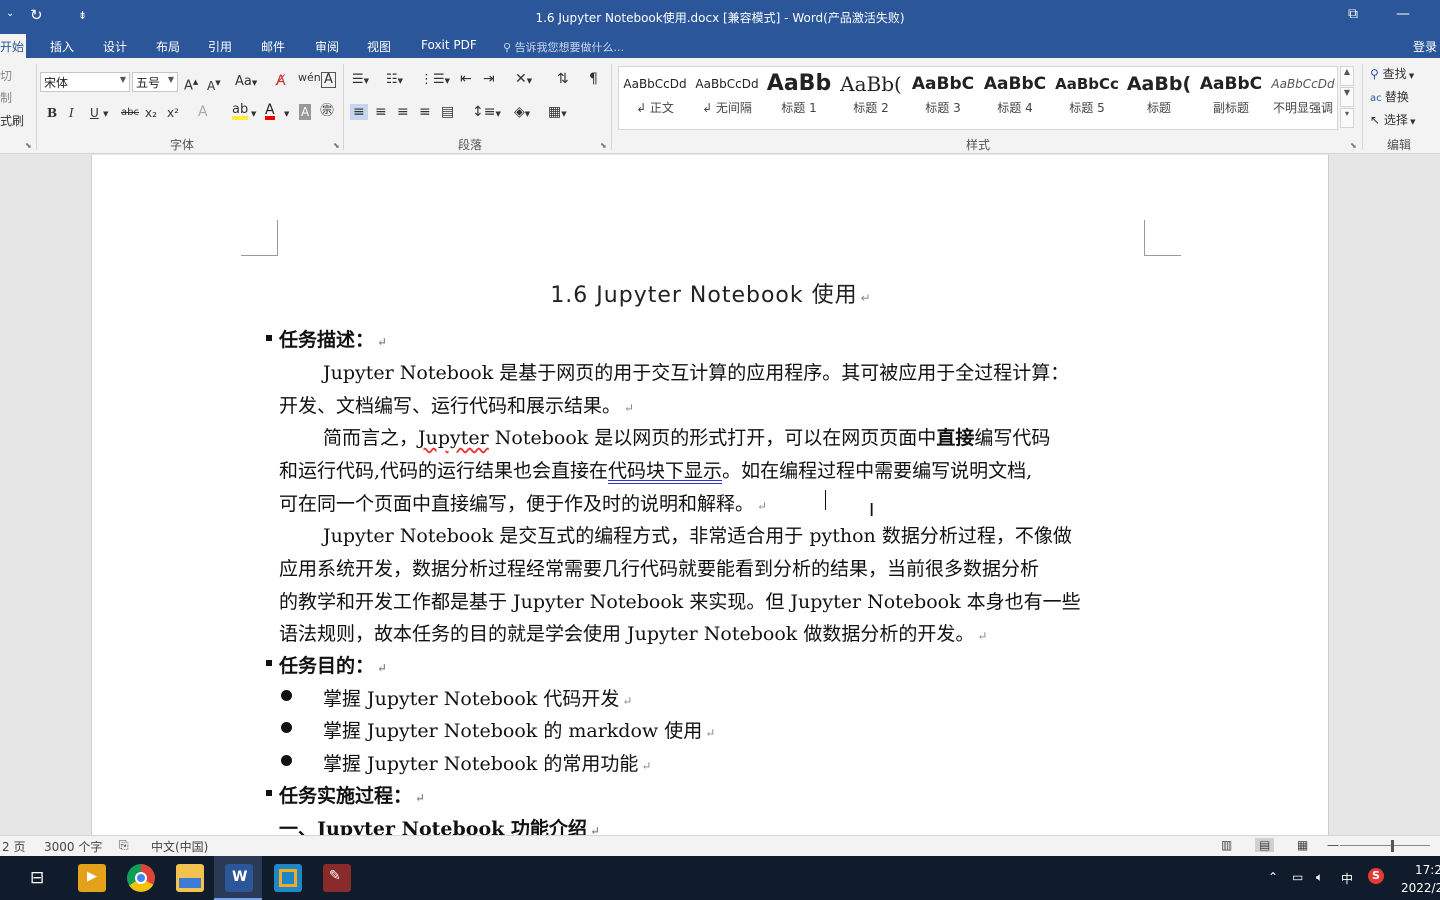  Describe the element at coordinates (327, 111) in the screenshot. I see `enclose-characters-icon: ㊪` at that location.